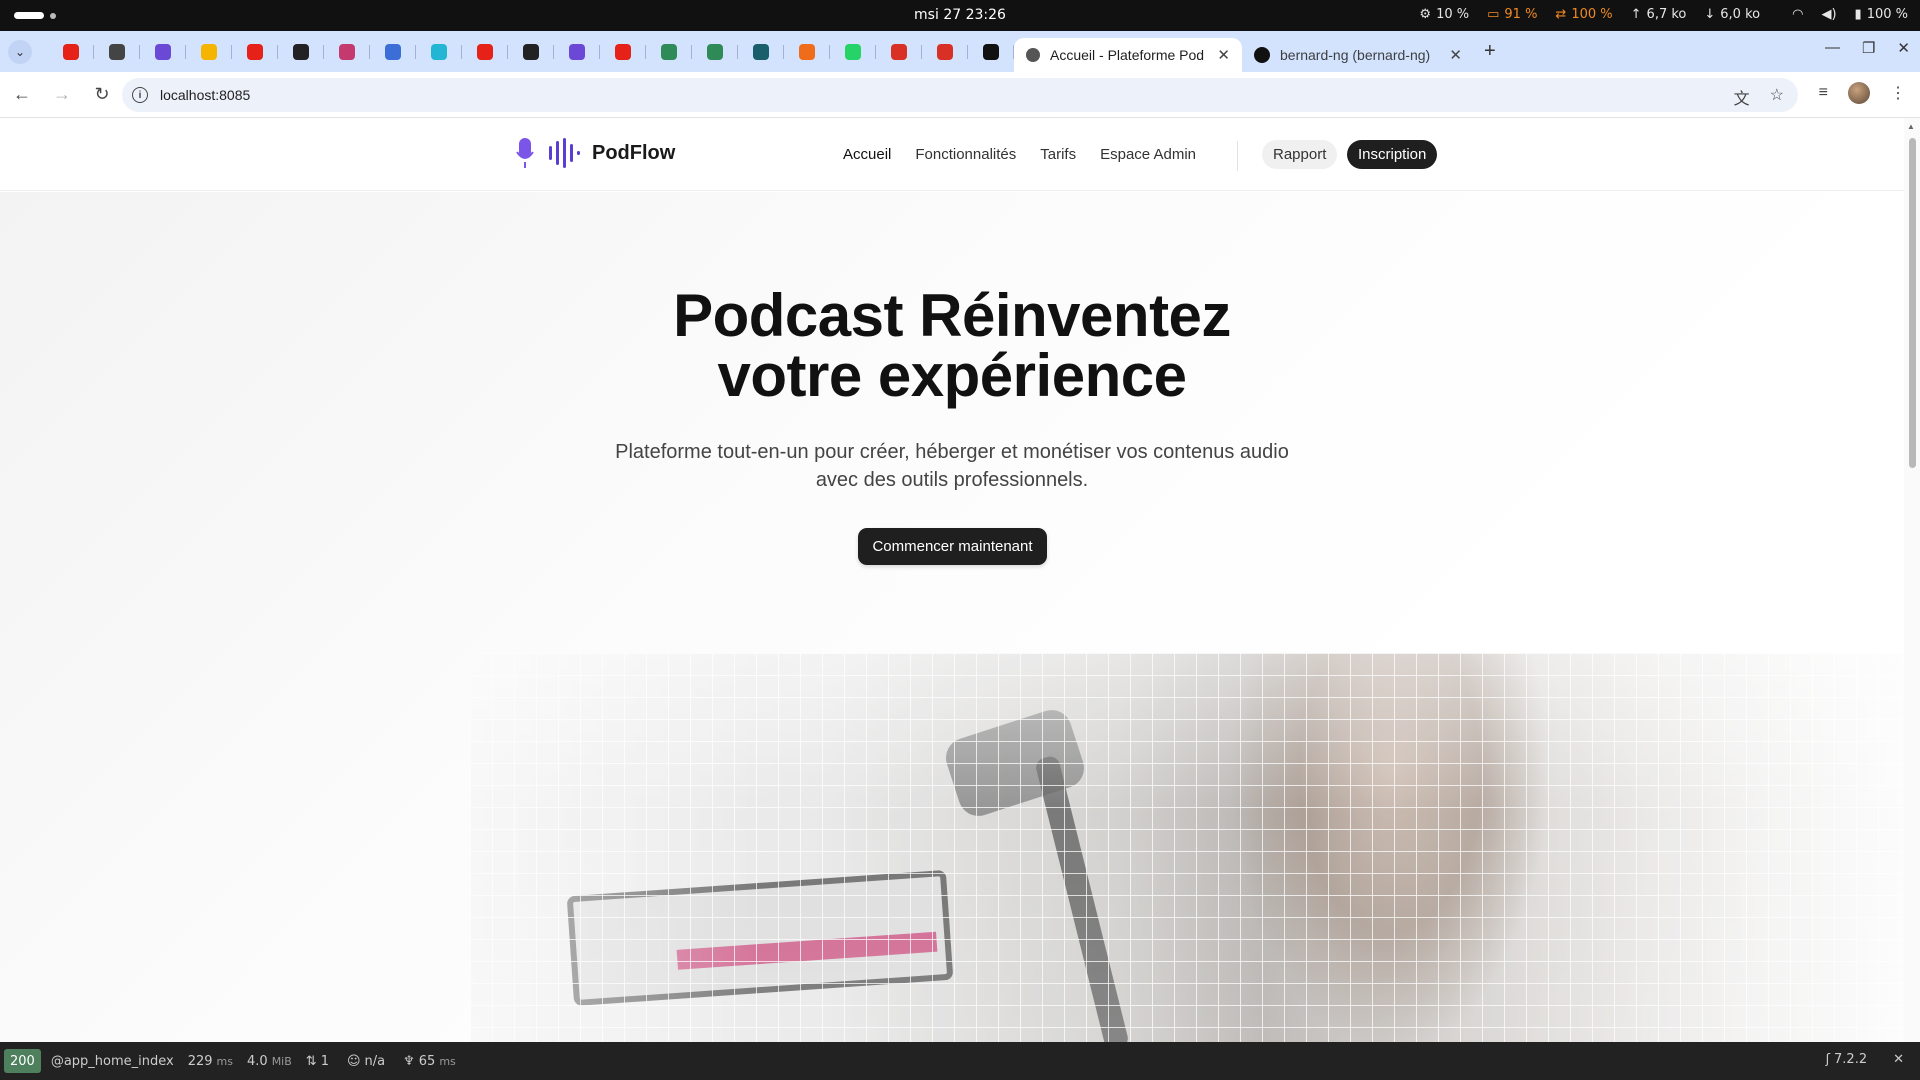  What do you see at coordinates (1912, 580) in the screenshot?
I see `page-scrollbar: ▲` at bounding box center [1912, 580].